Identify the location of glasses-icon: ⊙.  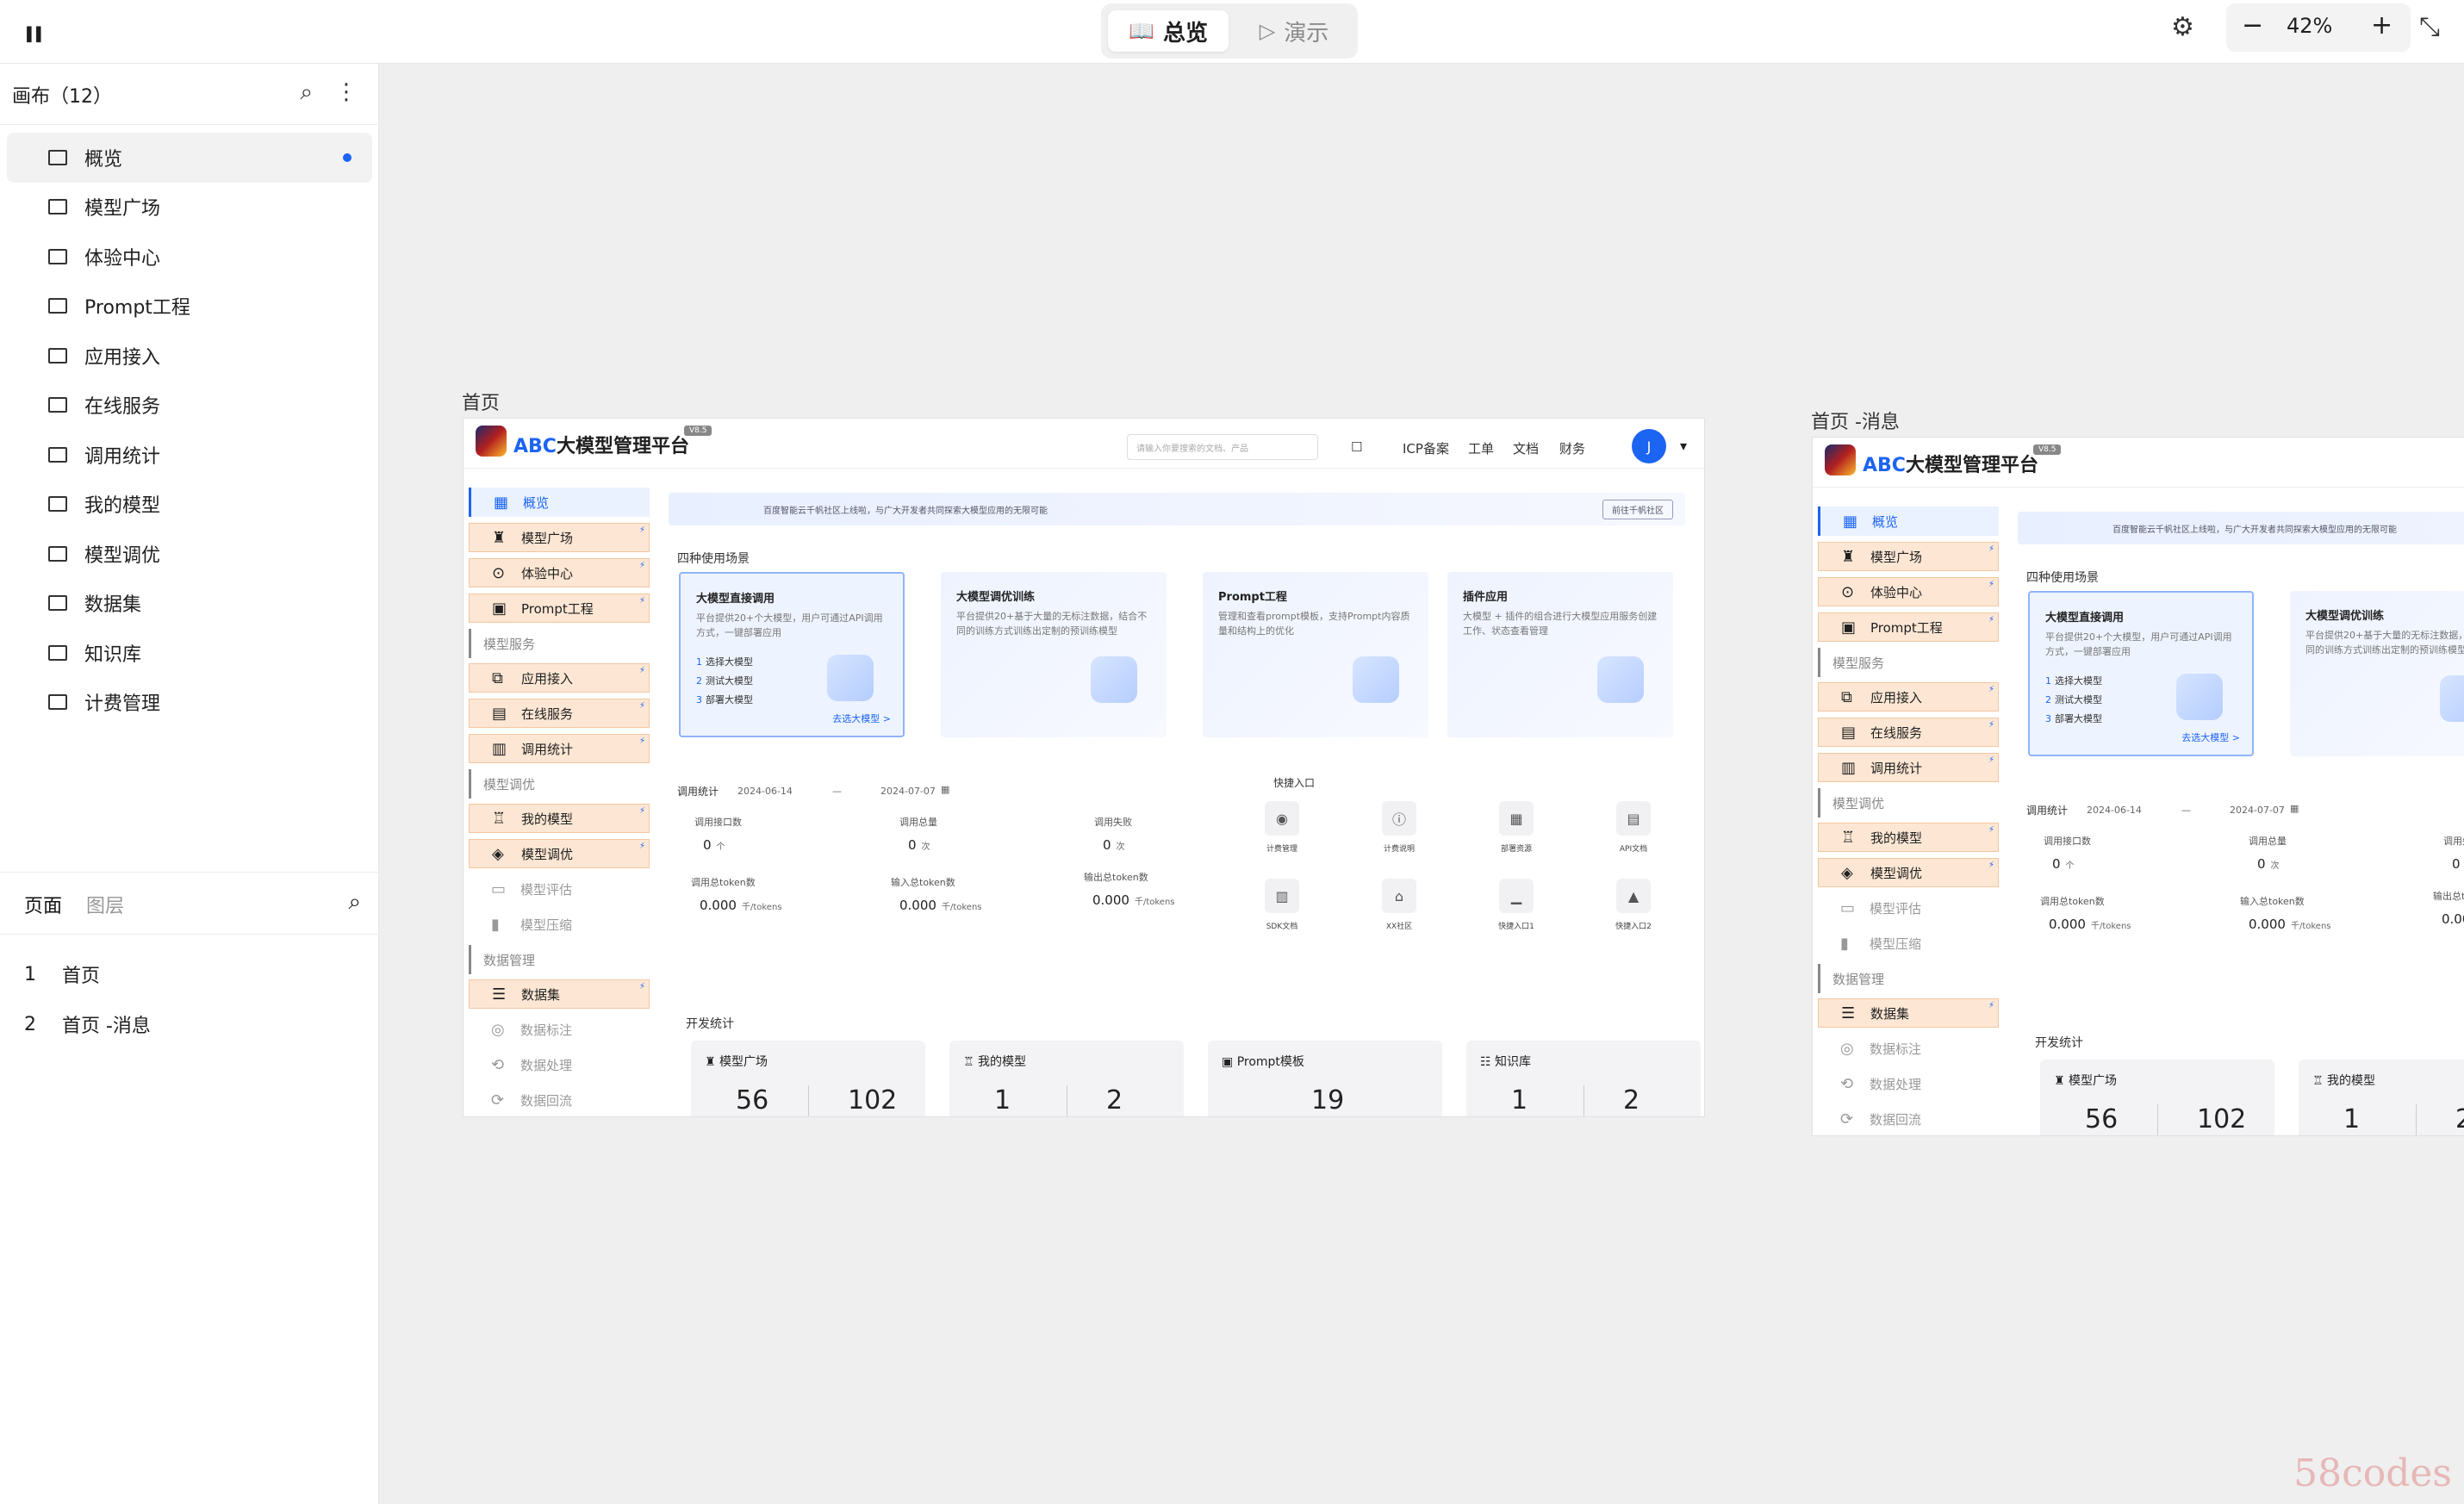
(499, 572).